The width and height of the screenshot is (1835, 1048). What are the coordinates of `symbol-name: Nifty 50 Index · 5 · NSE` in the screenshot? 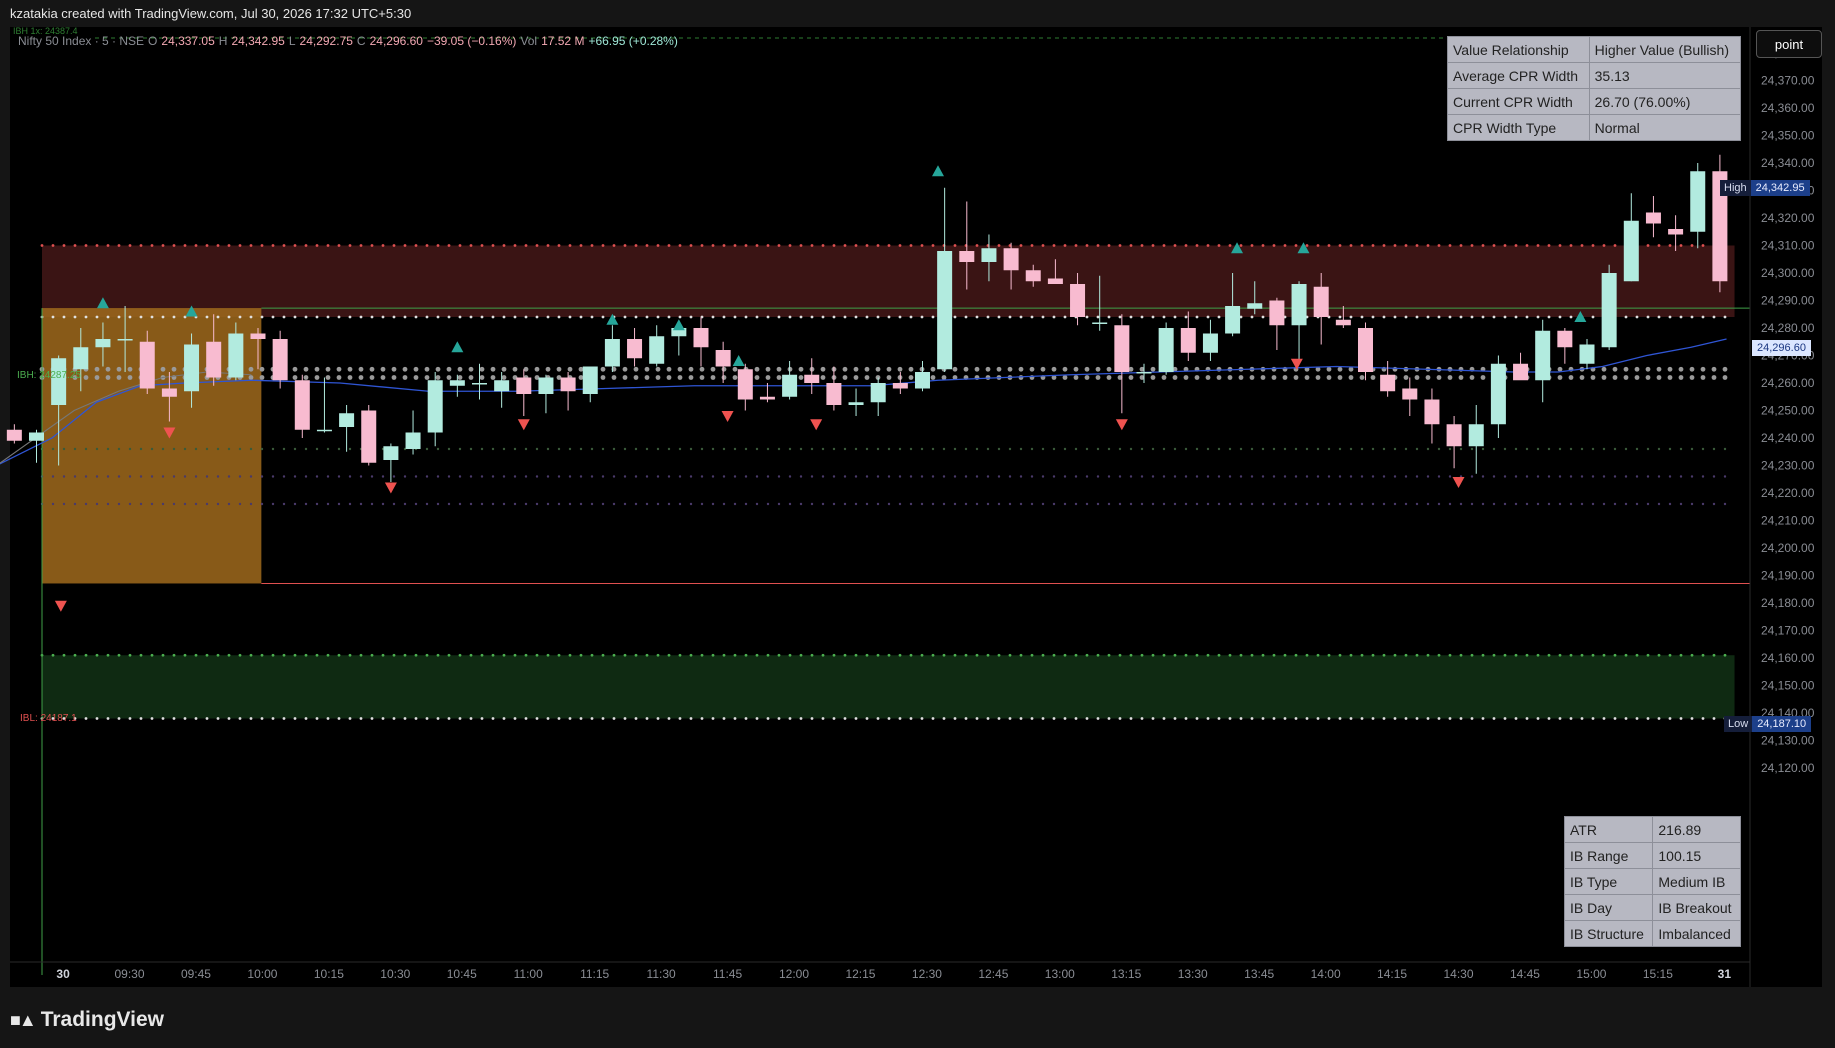 It's located at (81, 41).